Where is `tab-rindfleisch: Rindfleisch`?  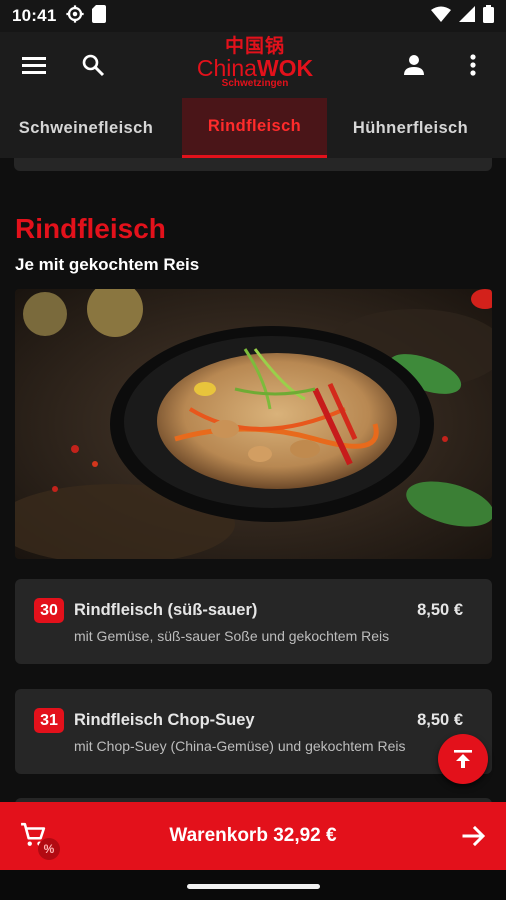
tab-rindfleisch: Rindfleisch is located at coordinates (254, 128).